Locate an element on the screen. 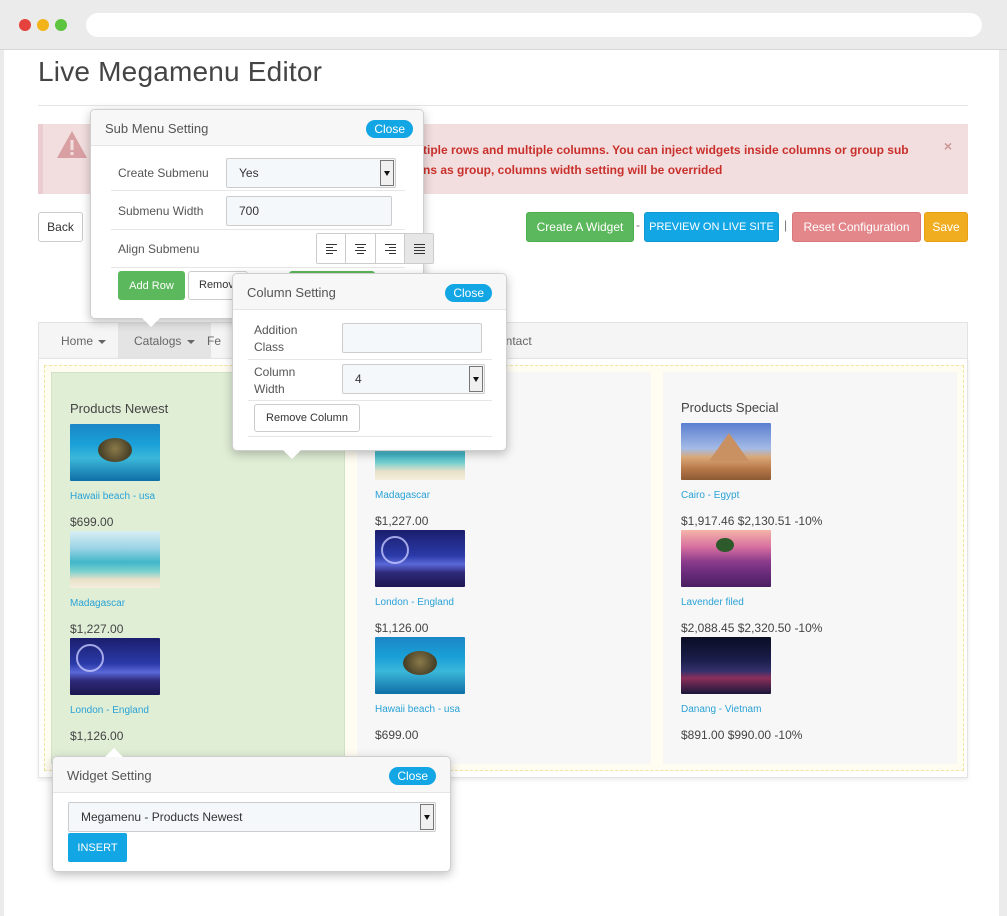  addition-class-input is located at coordinates (412, 338).